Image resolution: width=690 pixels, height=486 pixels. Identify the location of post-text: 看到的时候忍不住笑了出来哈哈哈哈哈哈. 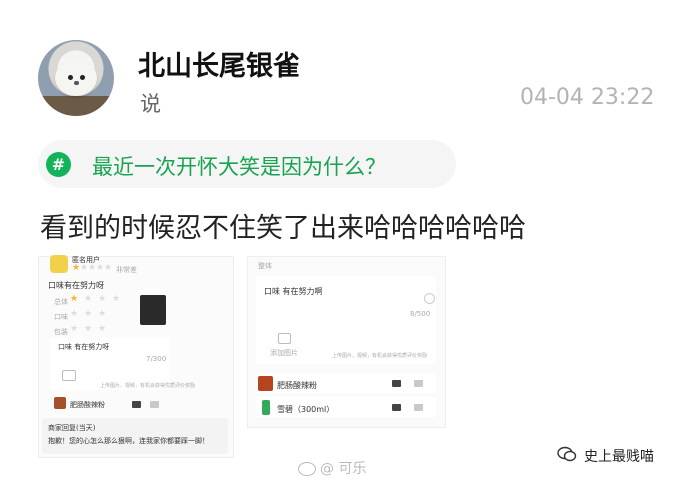
(283, 228).